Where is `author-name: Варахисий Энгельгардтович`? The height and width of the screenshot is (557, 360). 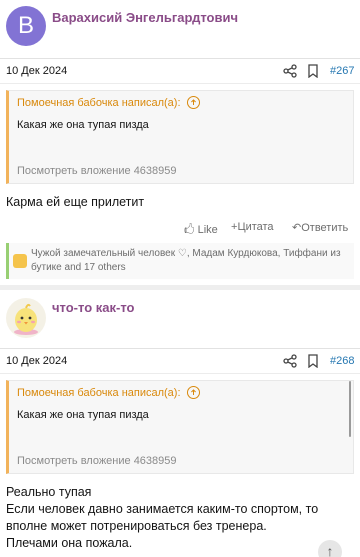 author-name: Варахисий Энгельгардтович is located at coordinates (145, 17).